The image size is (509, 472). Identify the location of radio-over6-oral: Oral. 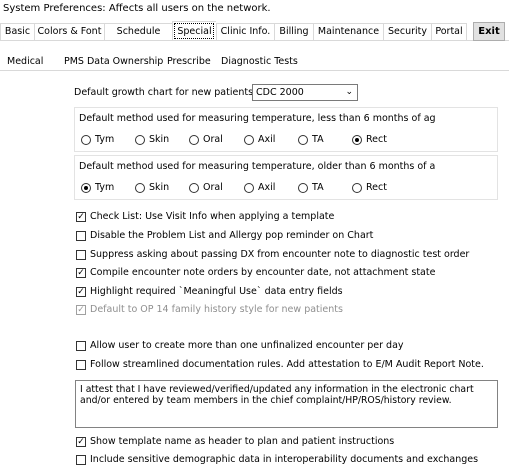
(206, 187).